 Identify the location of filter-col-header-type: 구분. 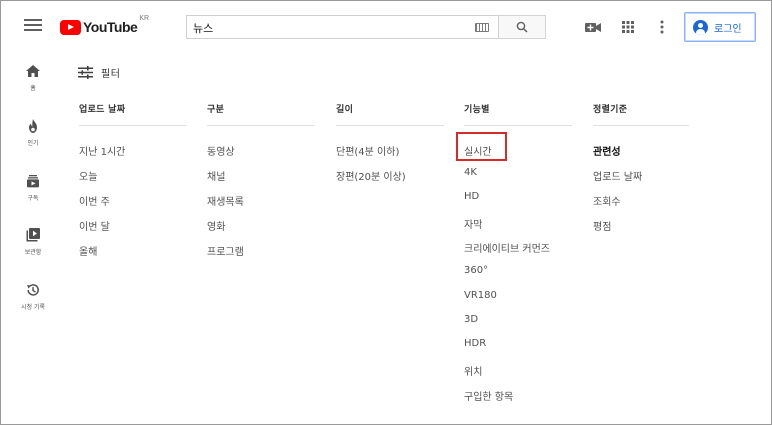
(216, 110).